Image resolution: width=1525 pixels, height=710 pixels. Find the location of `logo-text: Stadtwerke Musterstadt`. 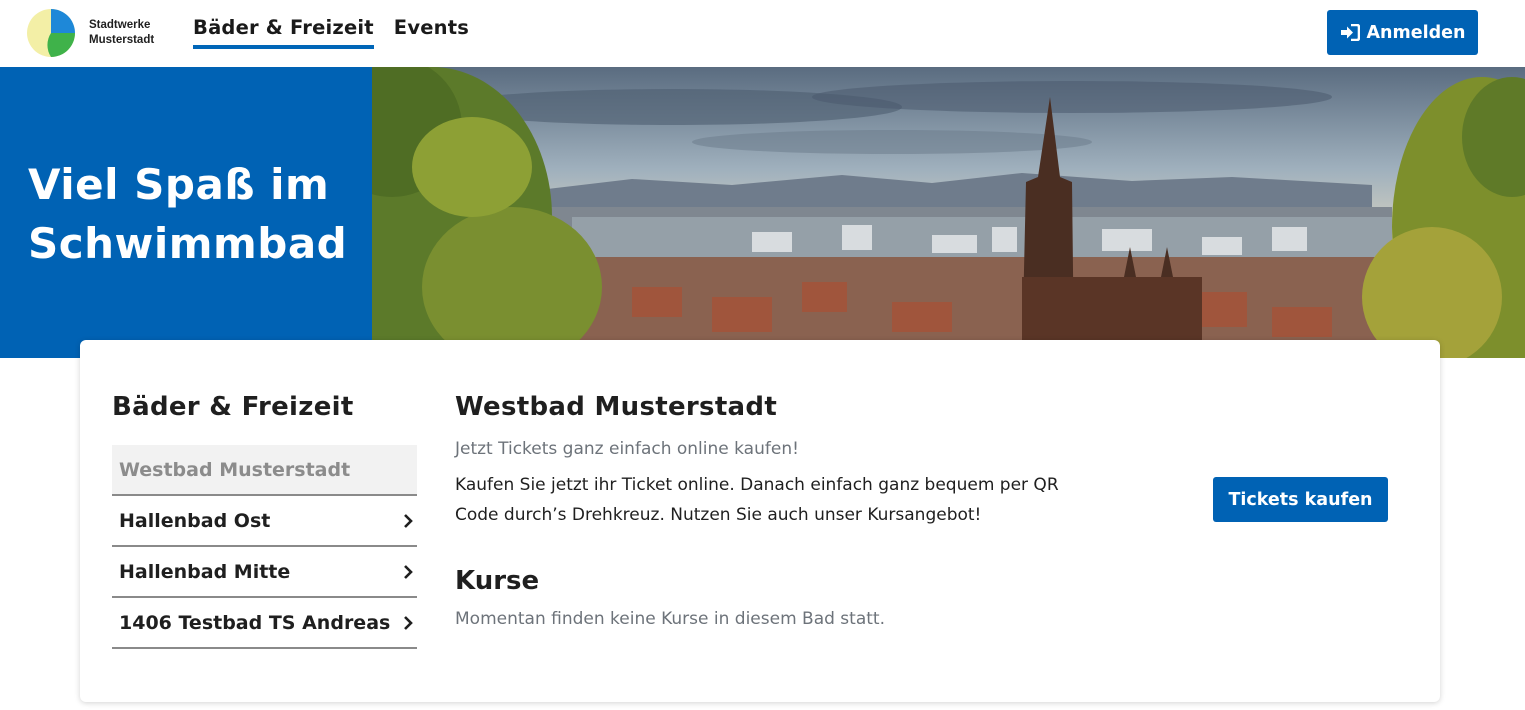

logo-text: Stadtwerke Musterstadt is located at coordinates (121, 33).